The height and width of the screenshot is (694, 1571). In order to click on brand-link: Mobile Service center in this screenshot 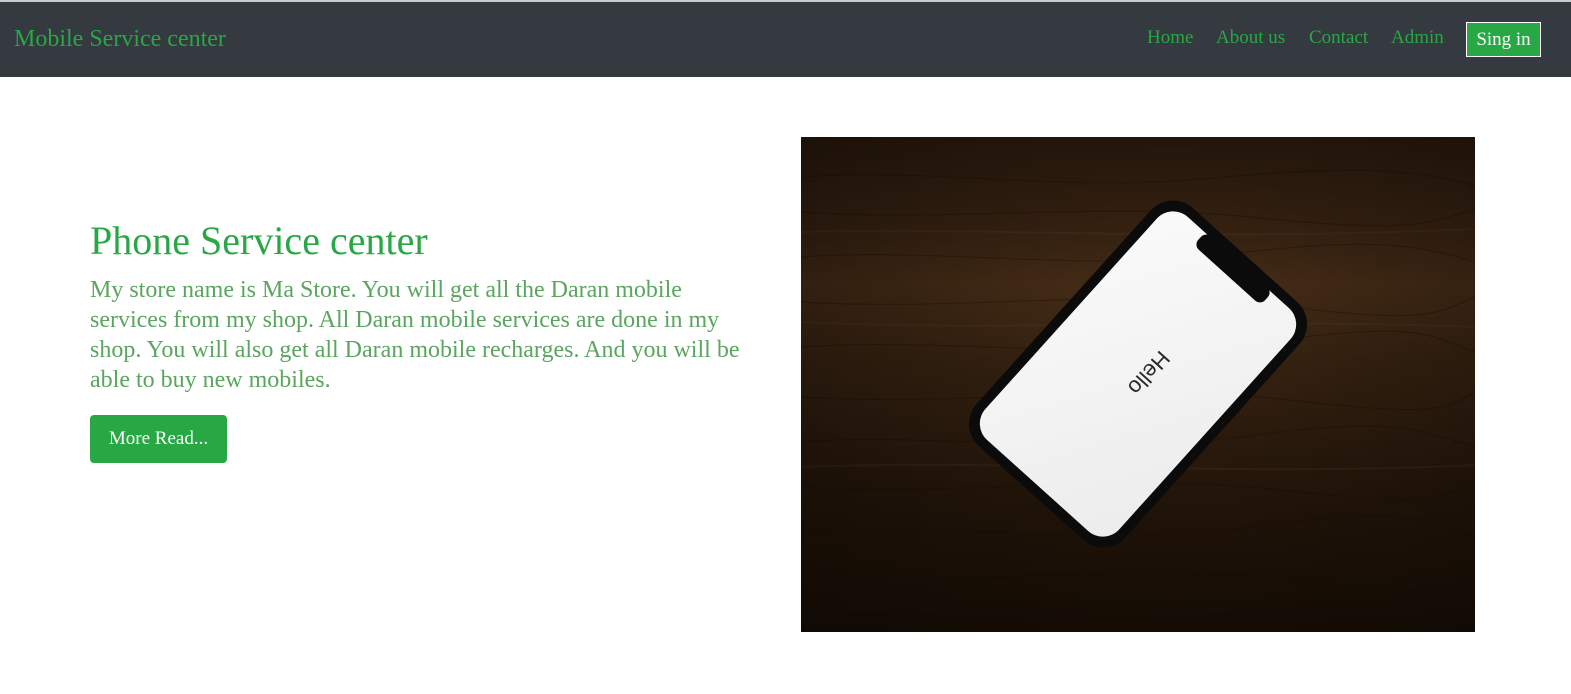, I will do `click(120, 39)`.